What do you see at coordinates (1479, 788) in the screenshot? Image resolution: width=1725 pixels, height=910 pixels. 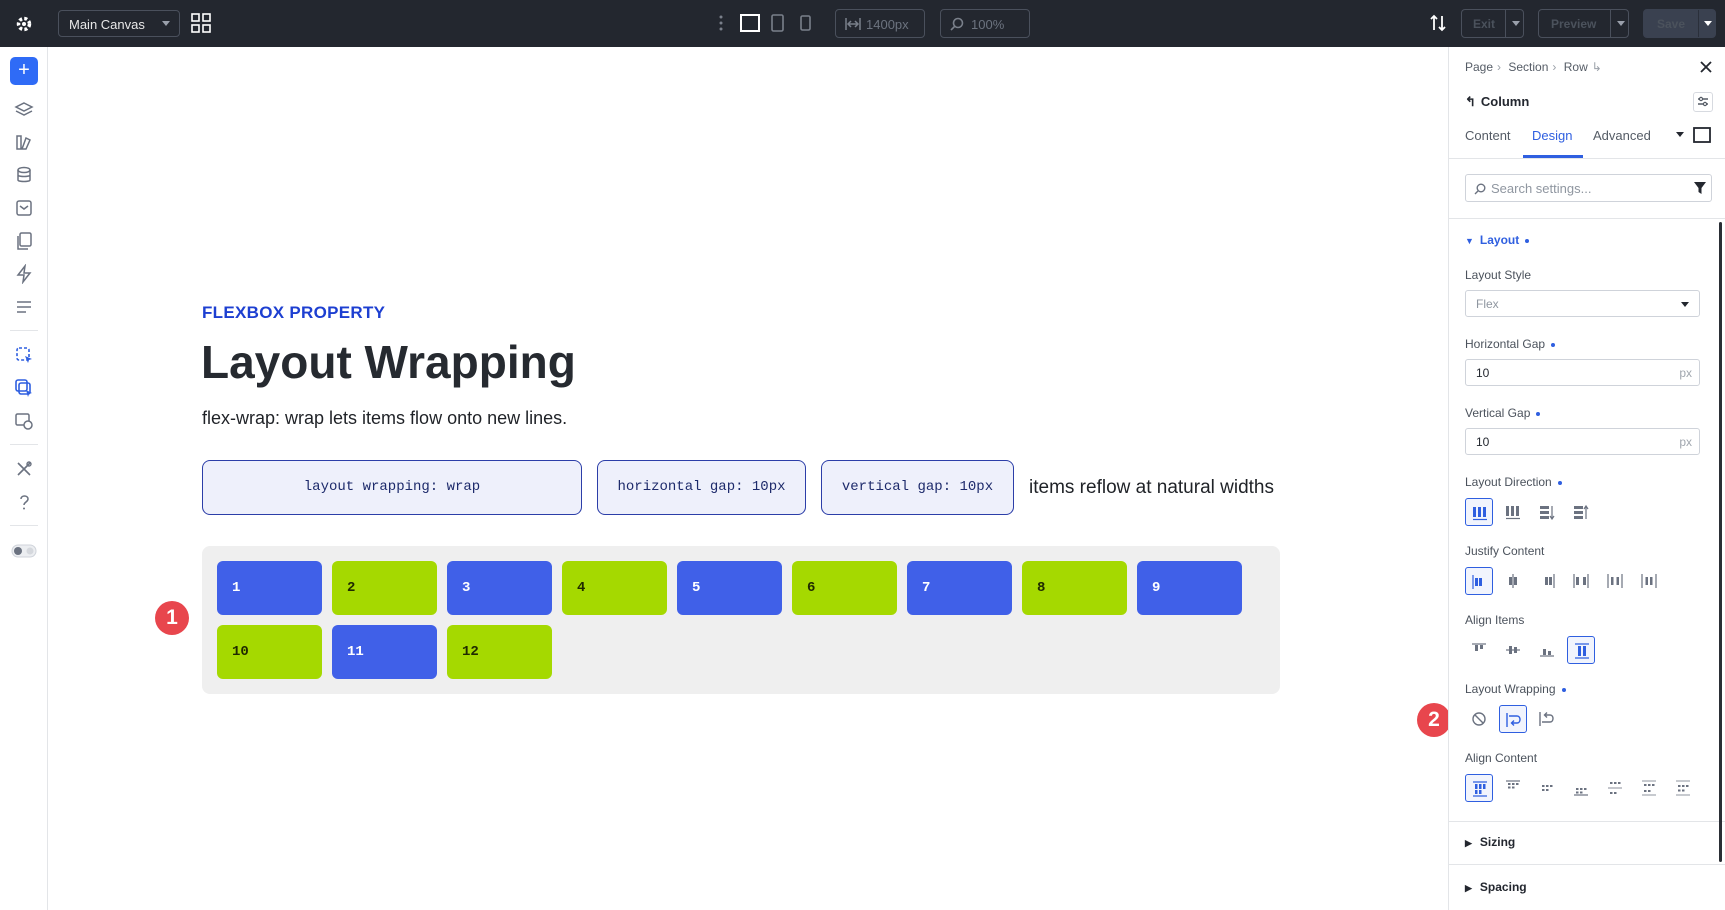 I see `align-content-stretch-button` at bounding box center [1479, 788].